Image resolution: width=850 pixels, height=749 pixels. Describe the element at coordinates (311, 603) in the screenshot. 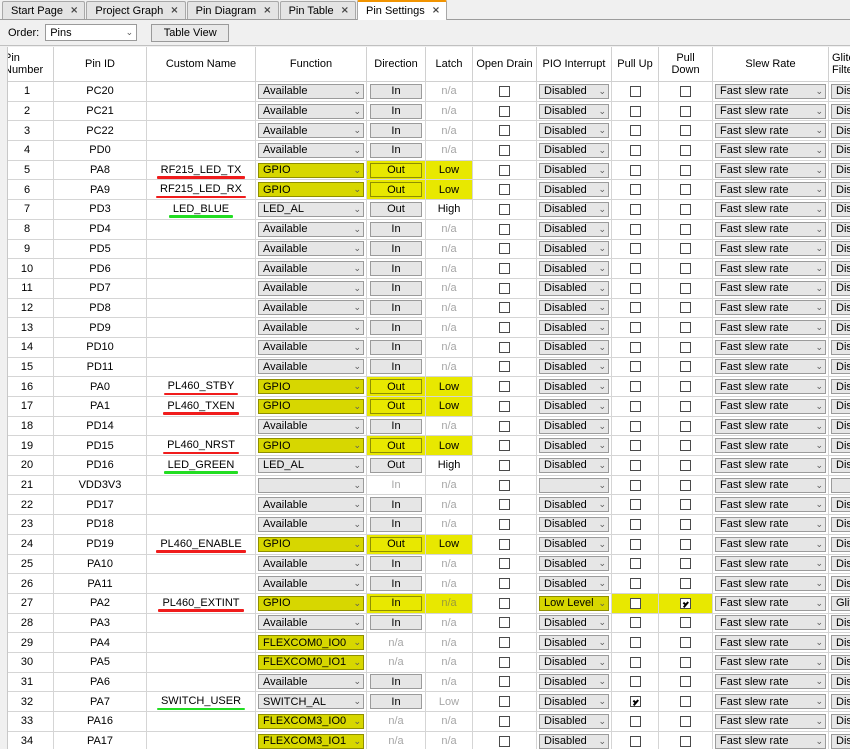

I see `function-cell: GPIO ⌄` at that location.